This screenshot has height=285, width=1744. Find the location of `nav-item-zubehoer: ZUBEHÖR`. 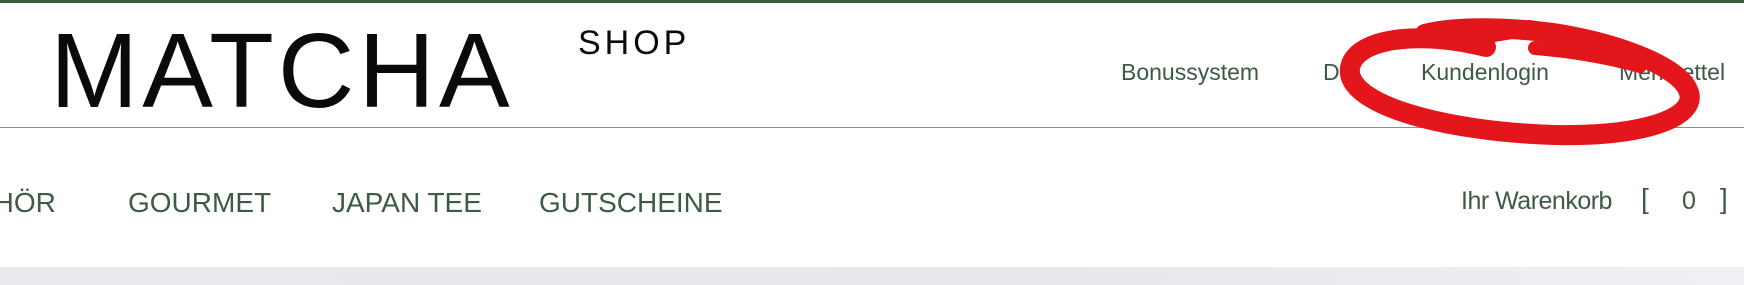

nav-item-zubehoer: ZUBEHÖR is located at coordinates (28, 203).